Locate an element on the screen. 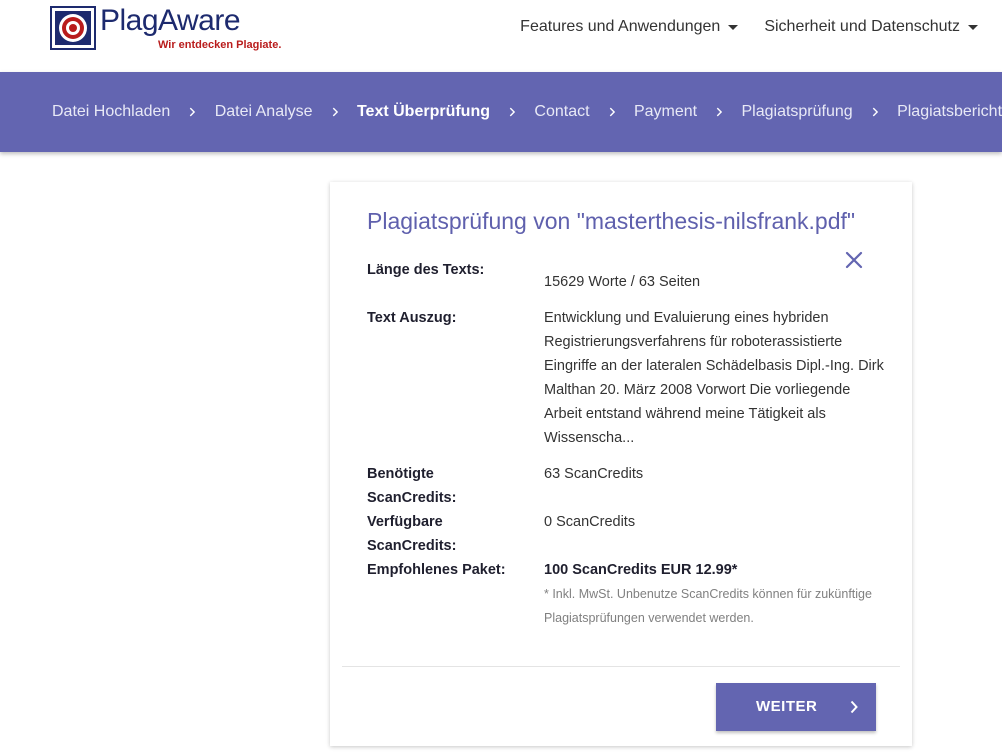  step-payment: Payment is located at coordinates (665, 111).